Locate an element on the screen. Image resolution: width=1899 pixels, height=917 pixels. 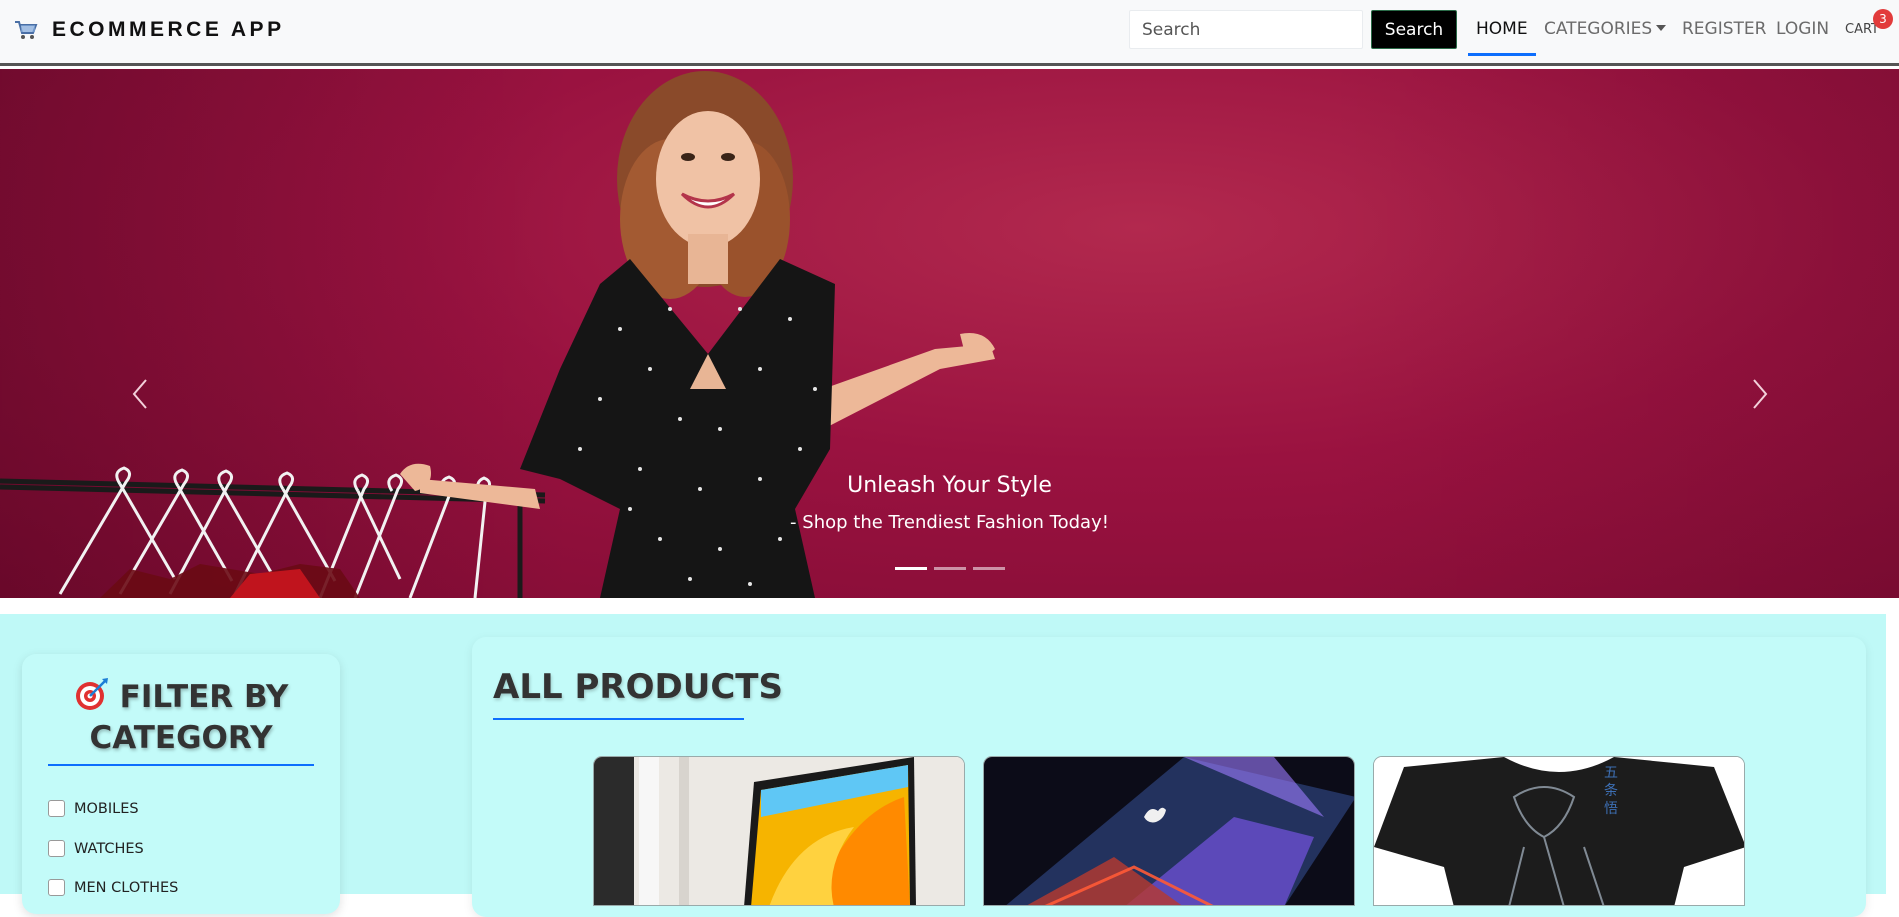
dress is located at coordinates (677, 428).